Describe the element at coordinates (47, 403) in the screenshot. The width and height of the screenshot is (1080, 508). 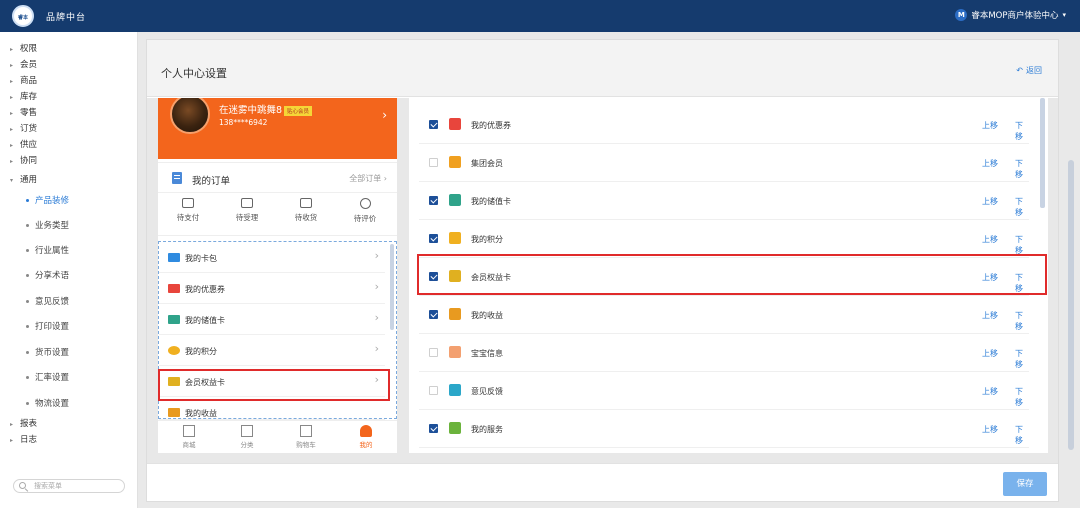
I see `sidebar-item-logistics: 物流设置` at that location.